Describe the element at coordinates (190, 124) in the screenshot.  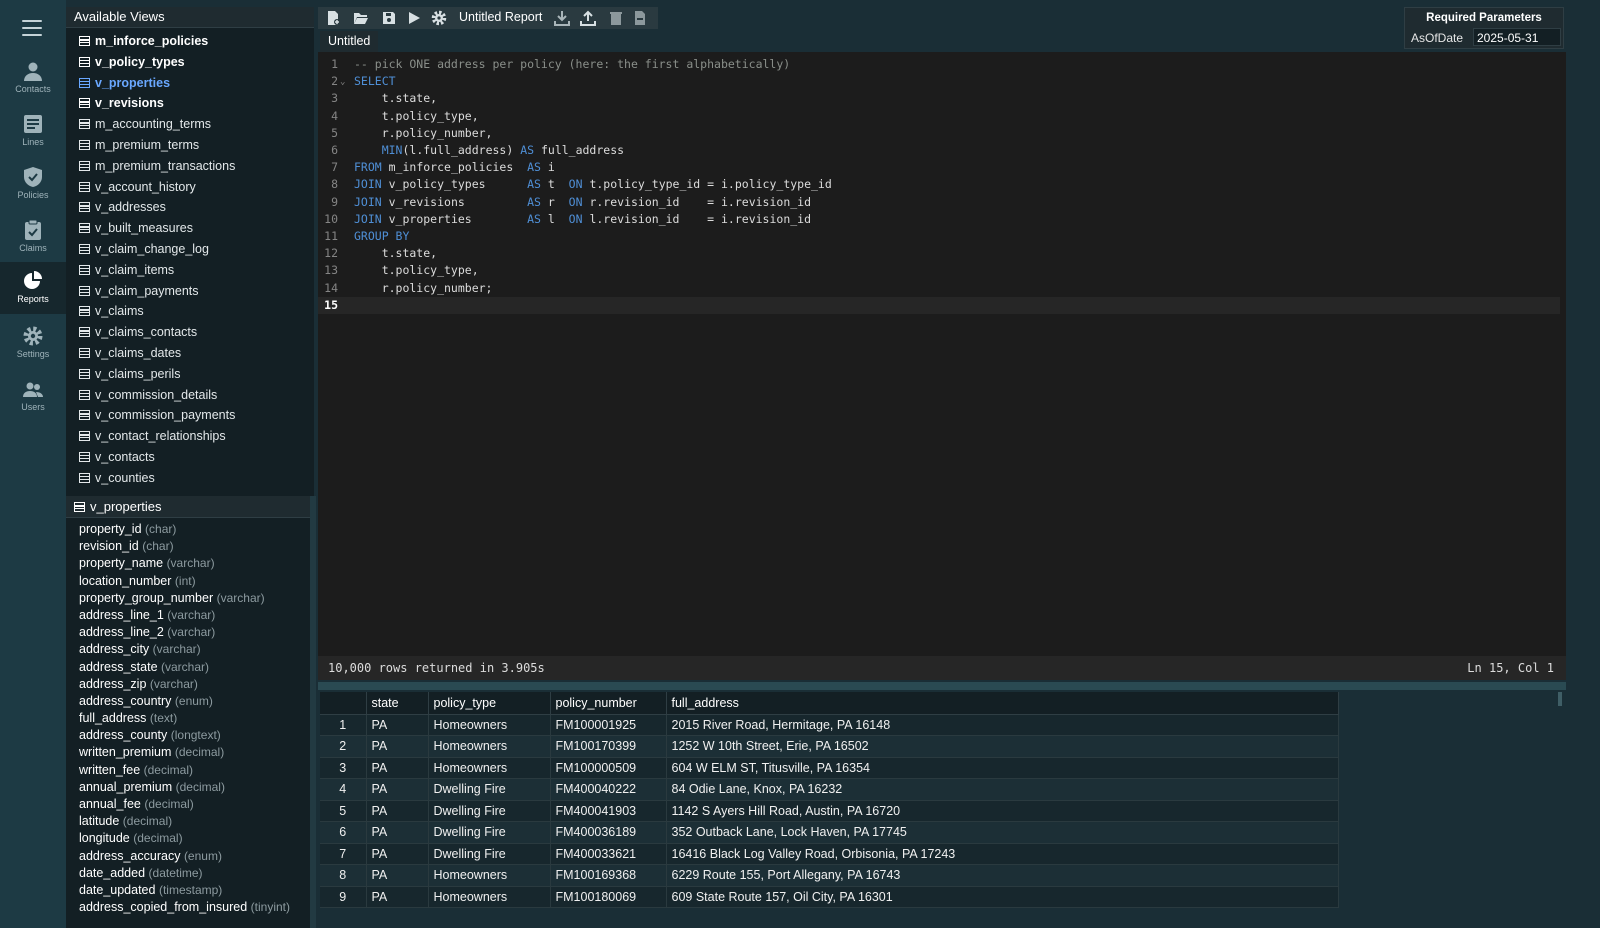
I see `view-item: m_accounting_terms` at that location.